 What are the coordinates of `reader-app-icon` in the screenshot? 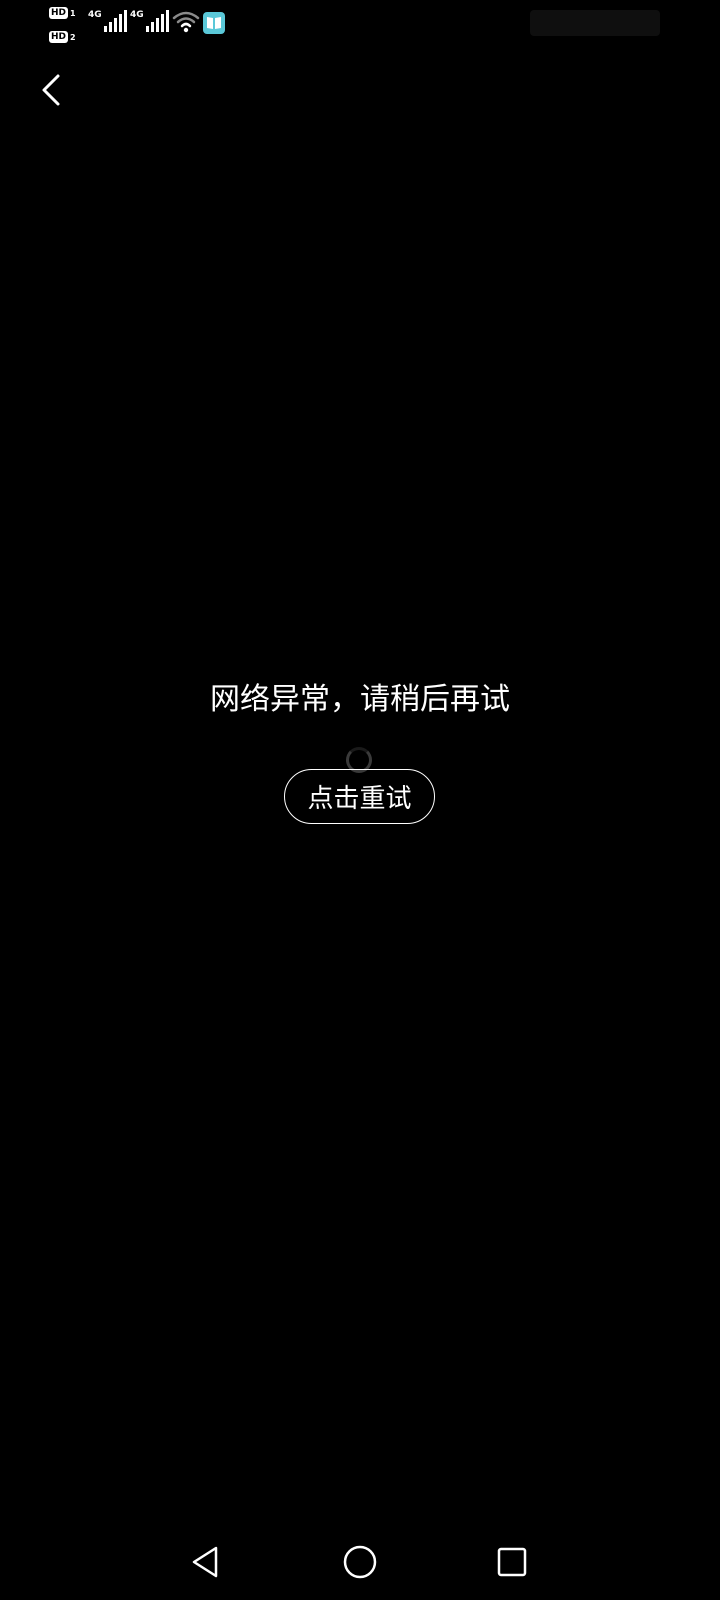 It's located at (214, 23).